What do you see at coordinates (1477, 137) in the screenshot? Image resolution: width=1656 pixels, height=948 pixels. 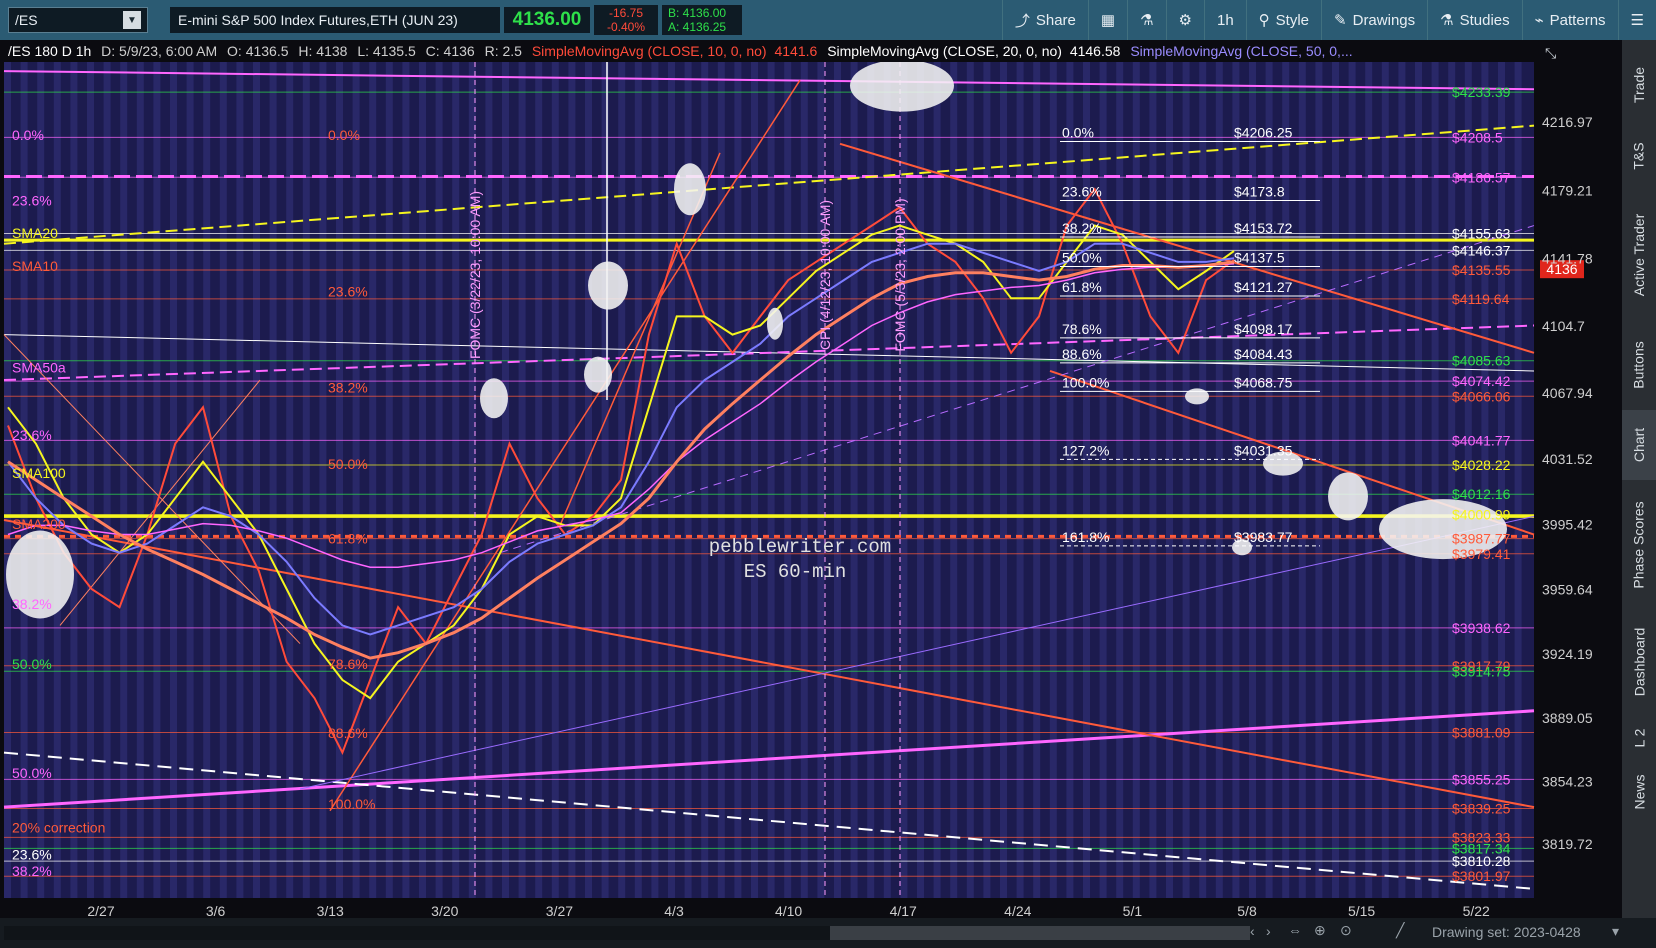 I see `level-label: $4208.5` at bounding box center [1477, 137].